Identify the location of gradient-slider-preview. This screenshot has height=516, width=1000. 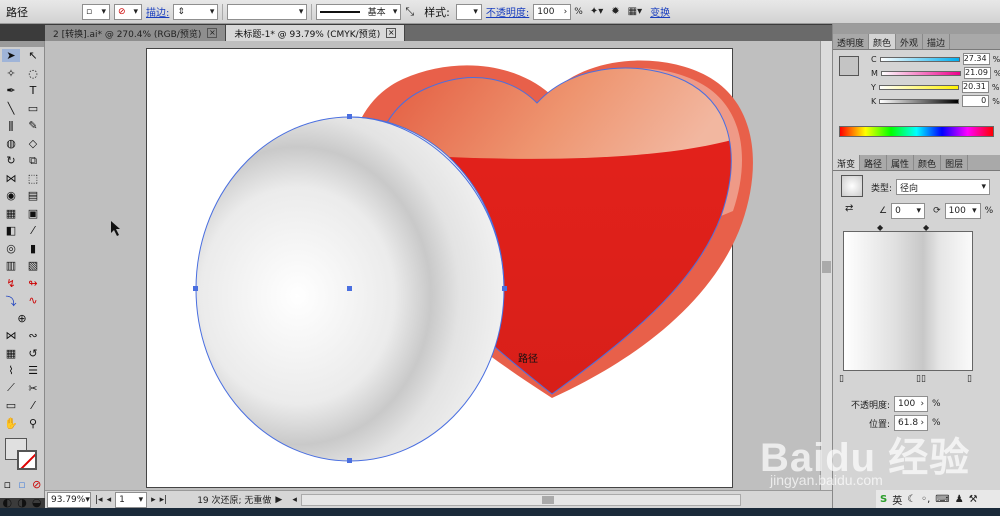
(908, 301).